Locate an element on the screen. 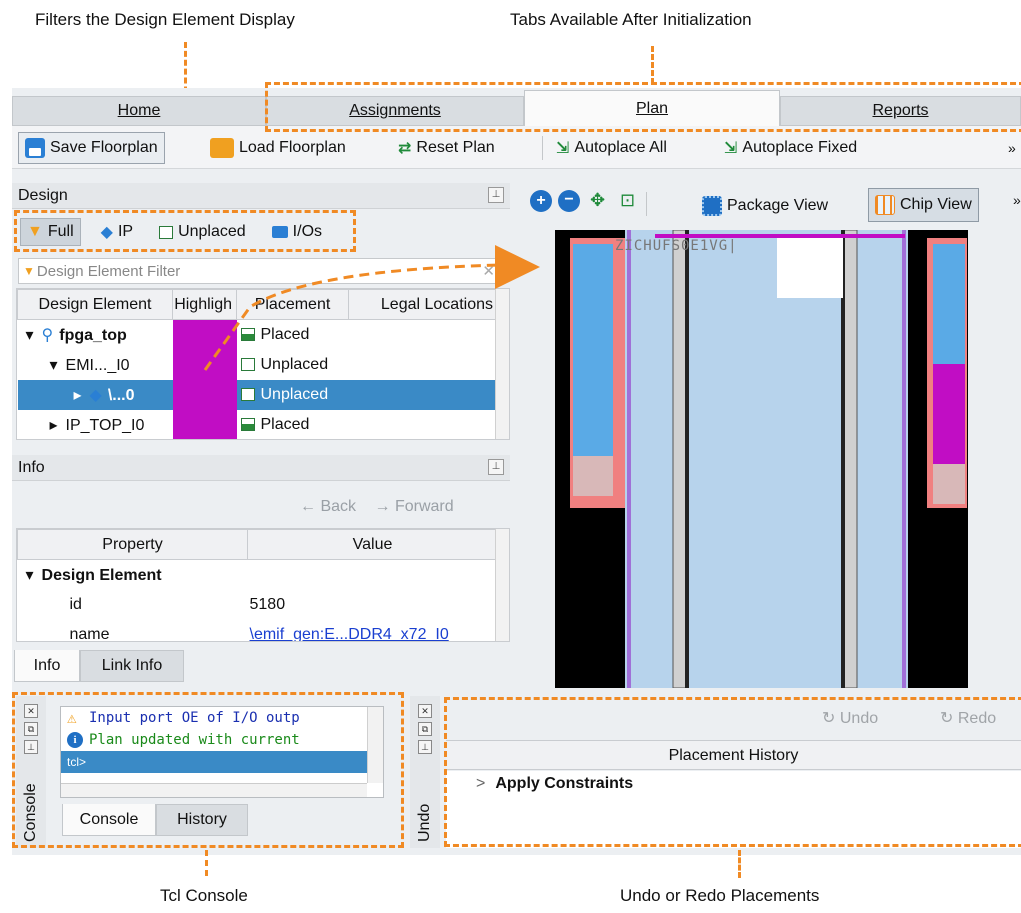  reset-plan-button: ⇄ Reset Plan is located at coordinates (446, 148).